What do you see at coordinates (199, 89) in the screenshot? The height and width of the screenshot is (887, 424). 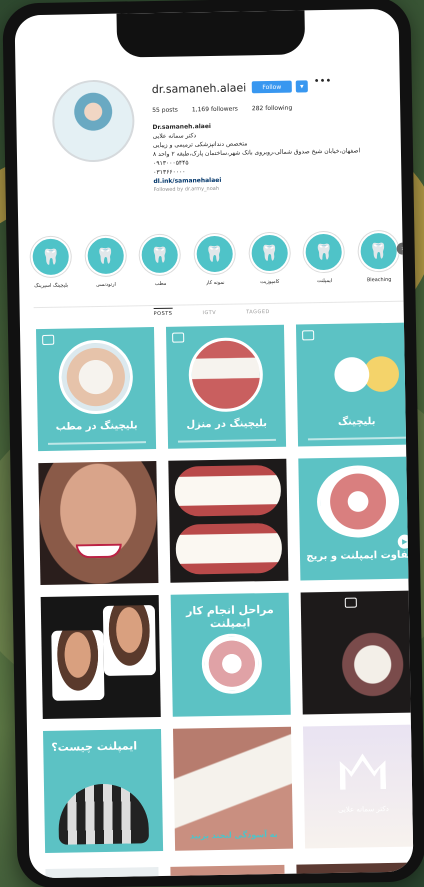 I see `profile-username: dr.samaneh.alaei` at bounding box center [199, 89].